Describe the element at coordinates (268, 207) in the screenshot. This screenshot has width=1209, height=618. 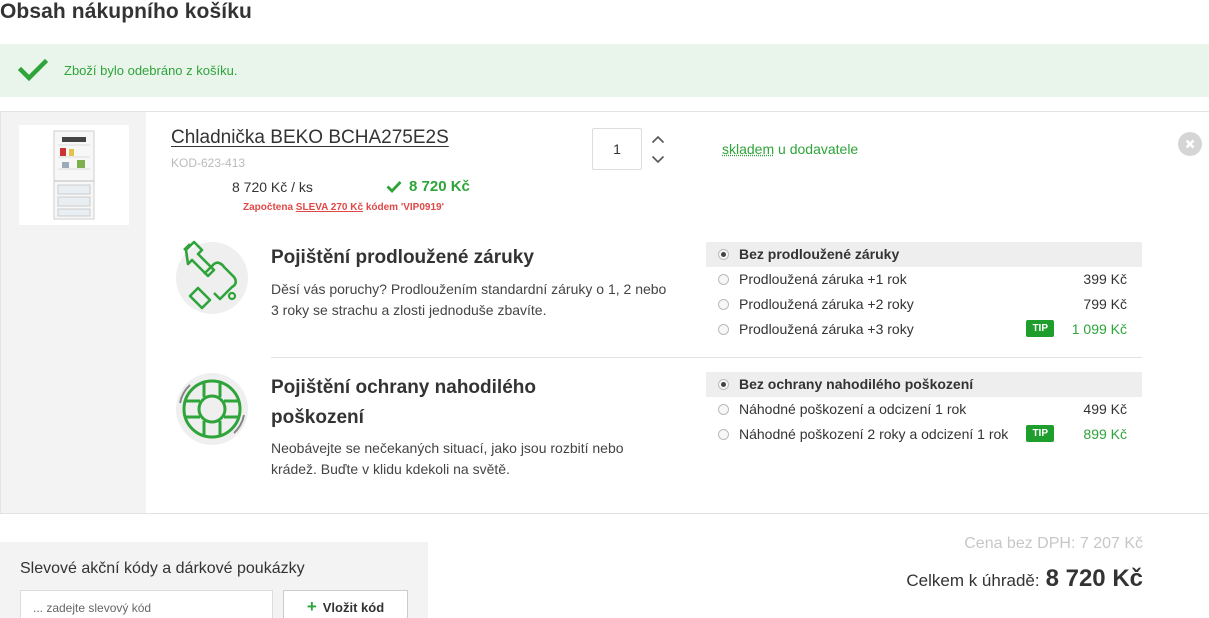
I see `discount-prefix: Započtena` at that location.